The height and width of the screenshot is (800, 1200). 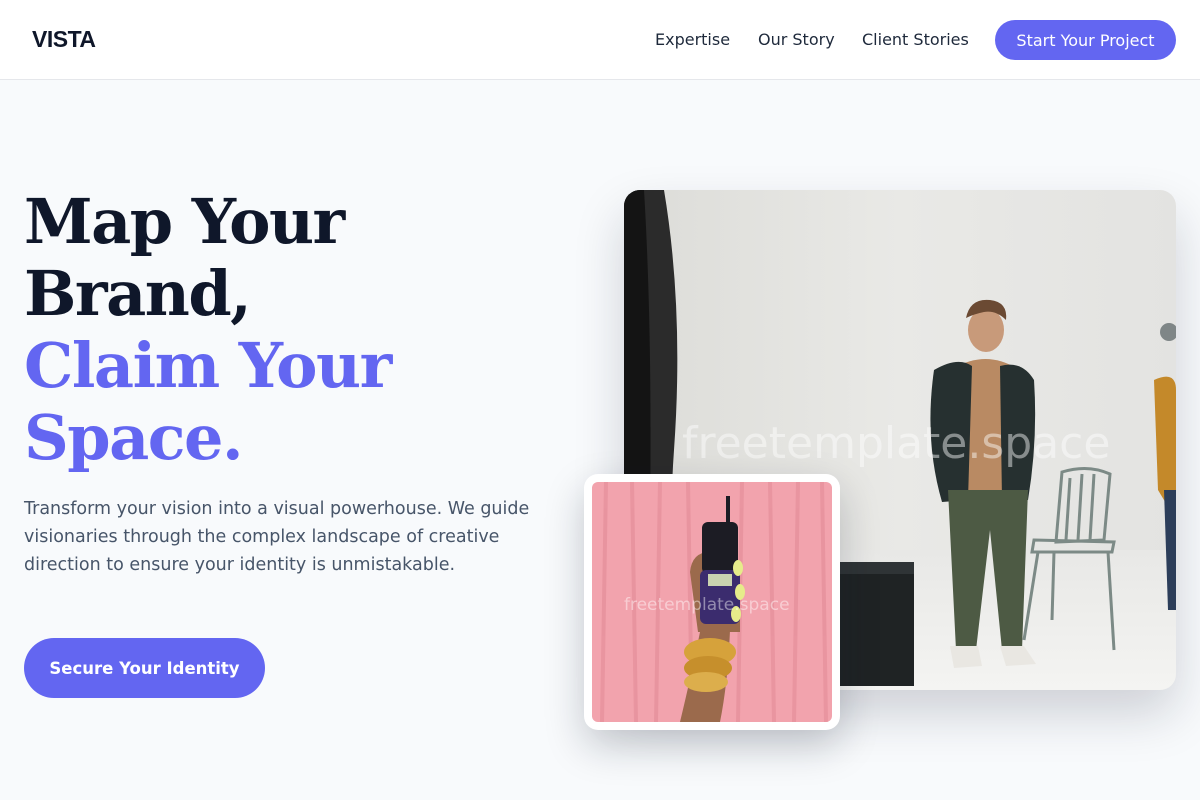 What do you see at coordinates (64, 39) in the screenshot?
I see `brand-logo: VISTA` at bounding box center [64, 39].